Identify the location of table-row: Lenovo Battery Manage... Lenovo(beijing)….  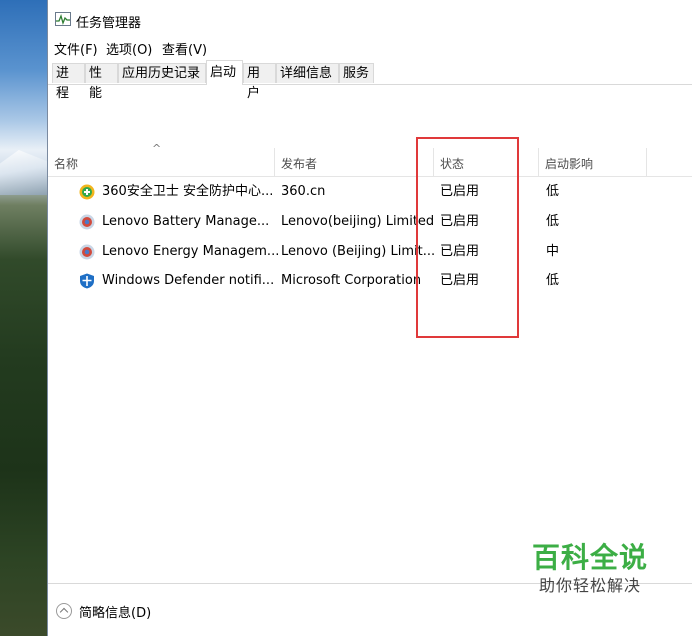
(370, 222).